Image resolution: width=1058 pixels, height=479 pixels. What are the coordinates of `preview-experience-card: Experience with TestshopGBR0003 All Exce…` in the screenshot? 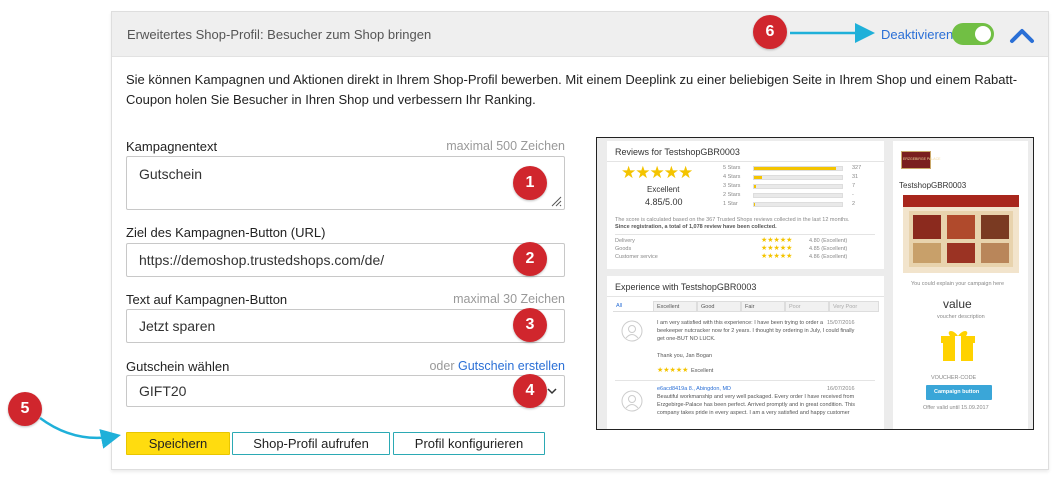 It's located at (745, 352).